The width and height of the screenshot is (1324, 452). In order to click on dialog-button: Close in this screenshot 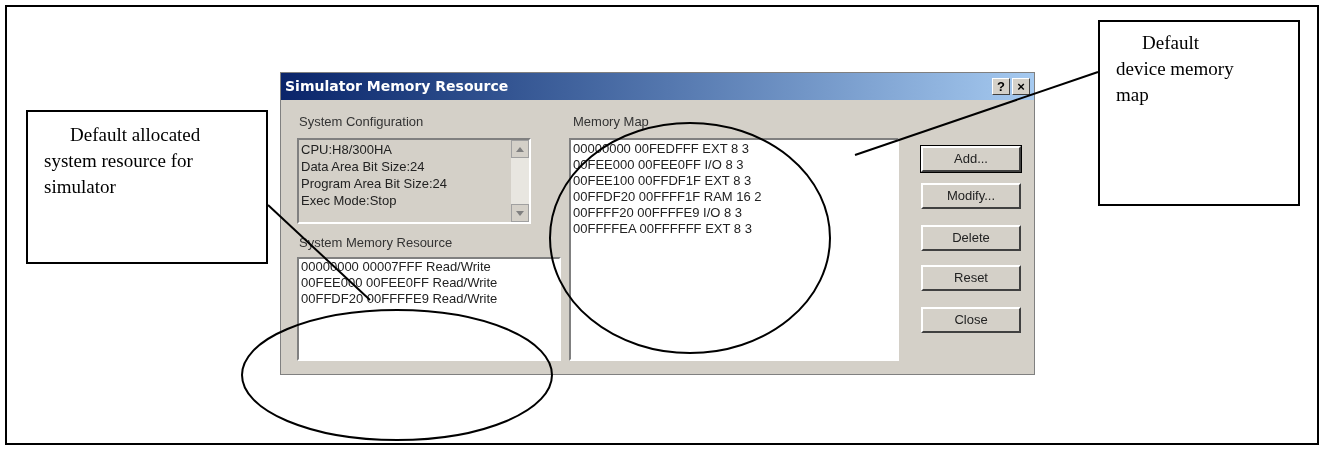, I will do `click(971, 320)`.